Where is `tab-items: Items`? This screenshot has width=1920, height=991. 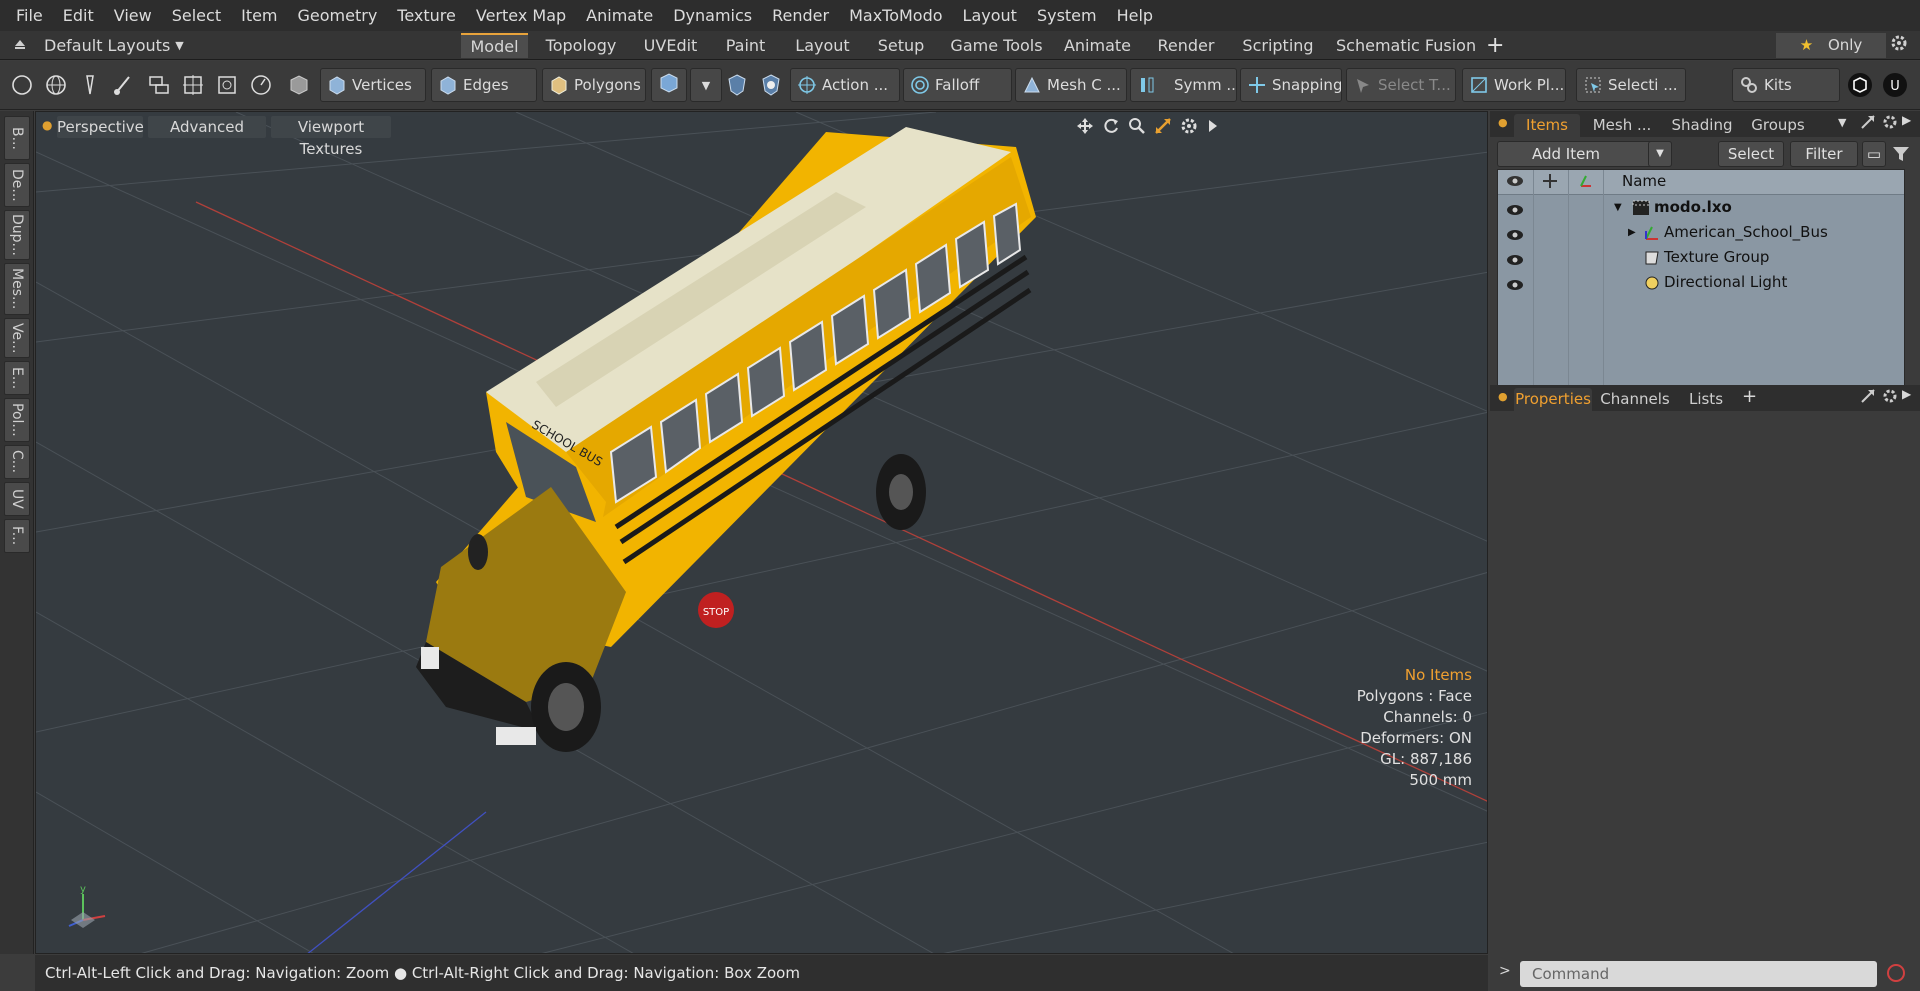 tab-items: Items is located at coordinates (1547, 125).